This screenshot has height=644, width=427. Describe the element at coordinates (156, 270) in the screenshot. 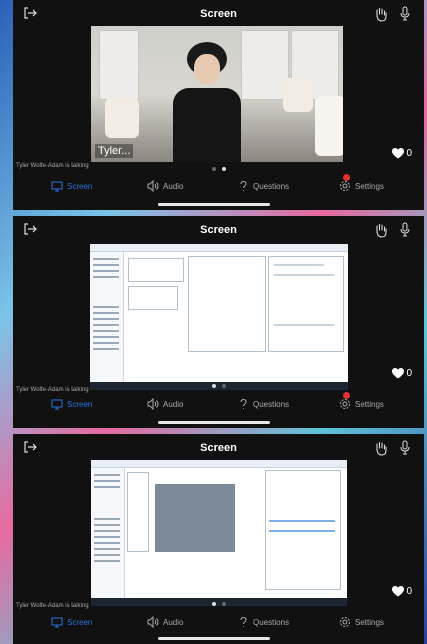

I see `form-panel` at that location.